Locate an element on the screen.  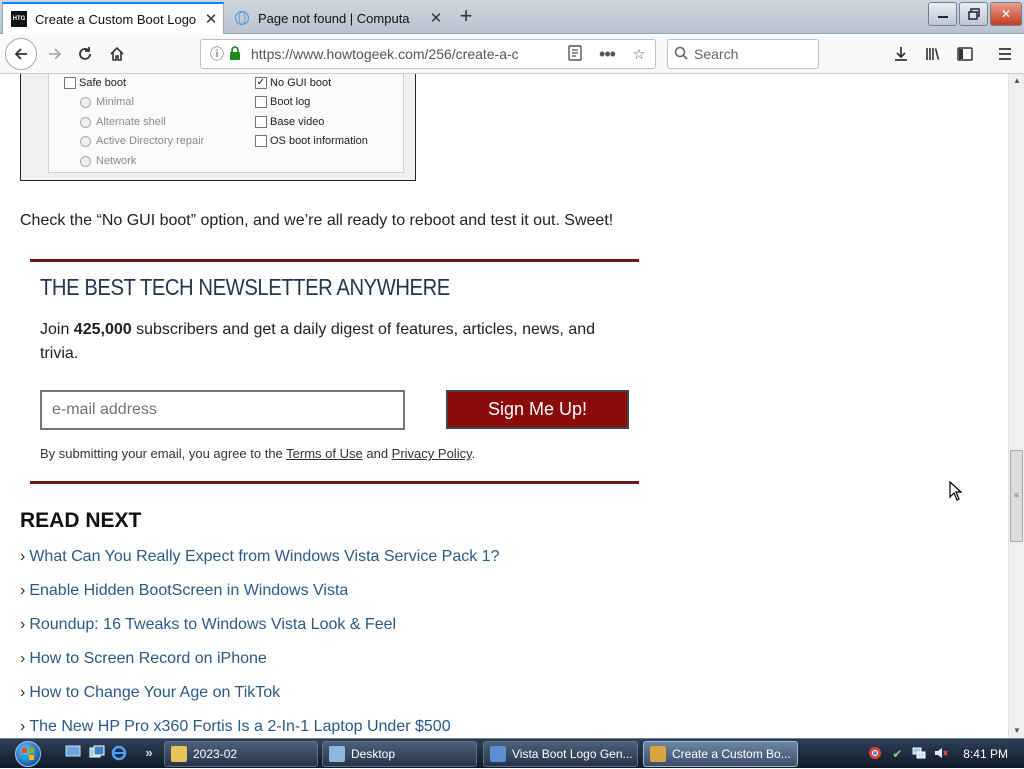
mouse-cursor-icon is located at coordinates (956, 491).